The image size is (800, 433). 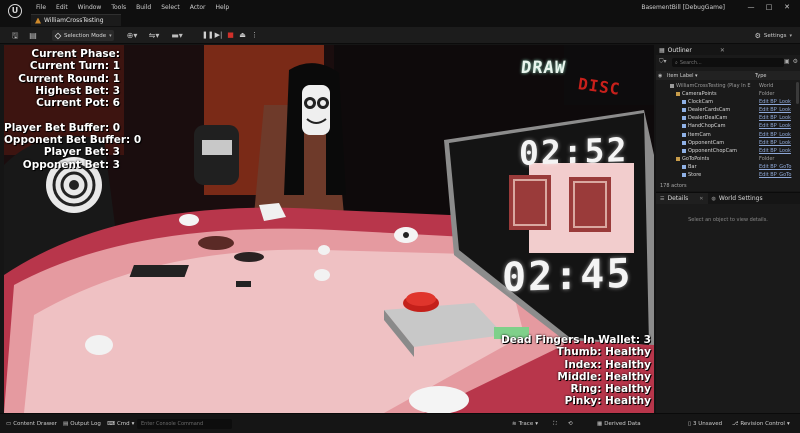 What do you see at coordinates (604, 376) in the screenshot?
I see `hud-middle-status: Middle: Healthy` at bounding box center [604, 376].